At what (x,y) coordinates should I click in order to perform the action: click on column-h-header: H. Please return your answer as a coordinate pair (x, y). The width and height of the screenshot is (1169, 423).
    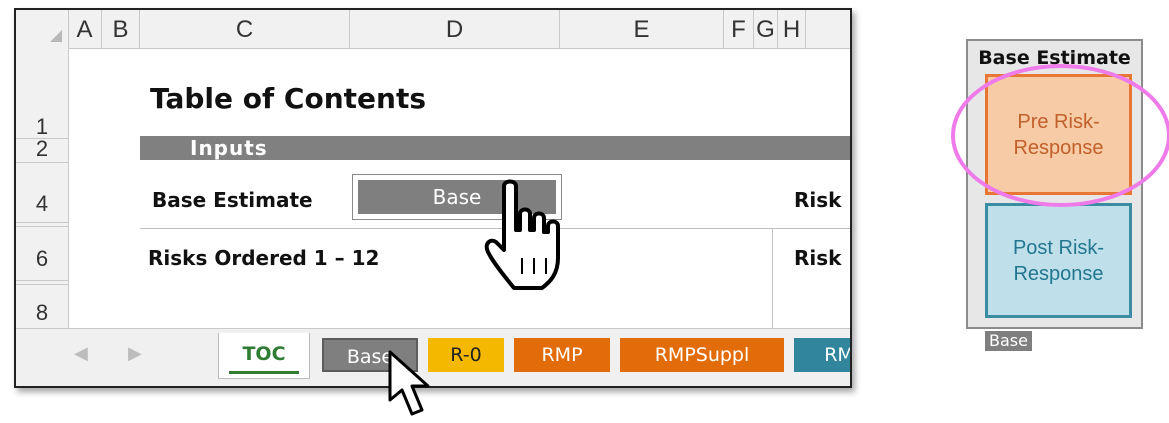
    Looking at the image, I should click on (792, 29).